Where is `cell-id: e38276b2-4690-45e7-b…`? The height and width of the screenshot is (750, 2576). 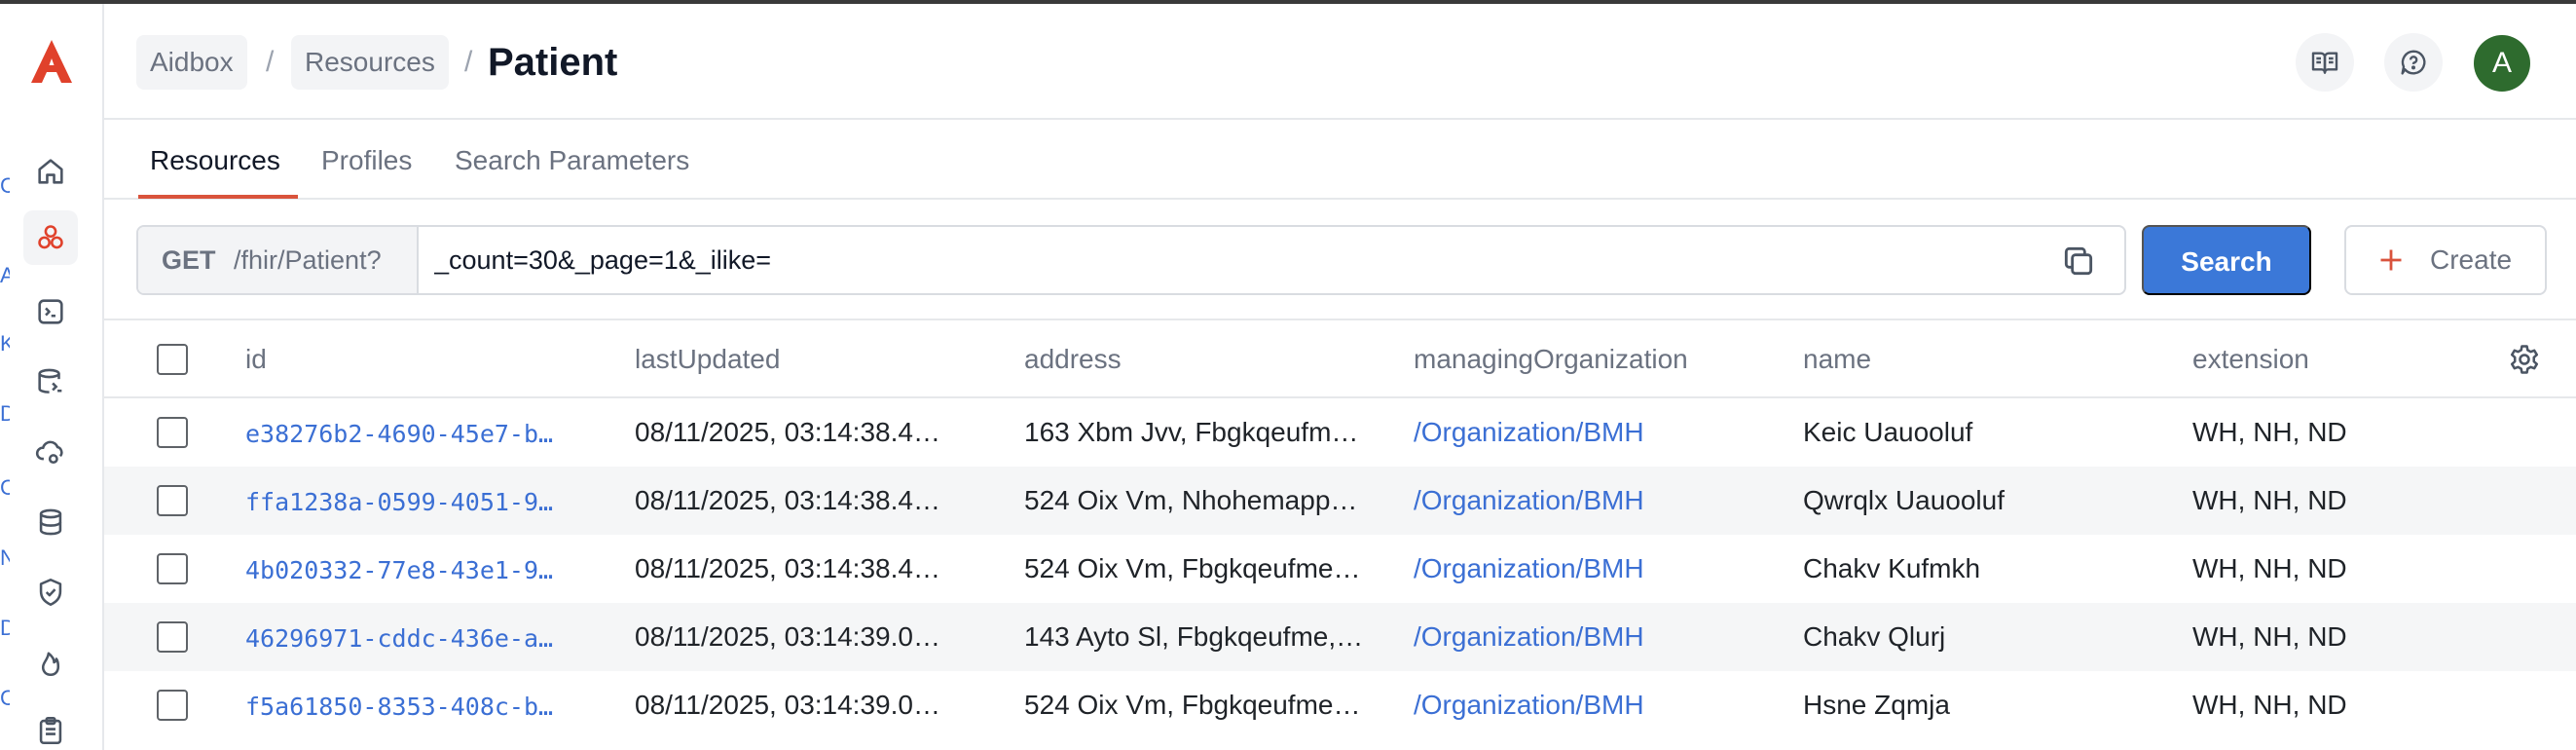 cell-id: e38276b2-4690-45e7-b… is located at coordinates (425, 434).